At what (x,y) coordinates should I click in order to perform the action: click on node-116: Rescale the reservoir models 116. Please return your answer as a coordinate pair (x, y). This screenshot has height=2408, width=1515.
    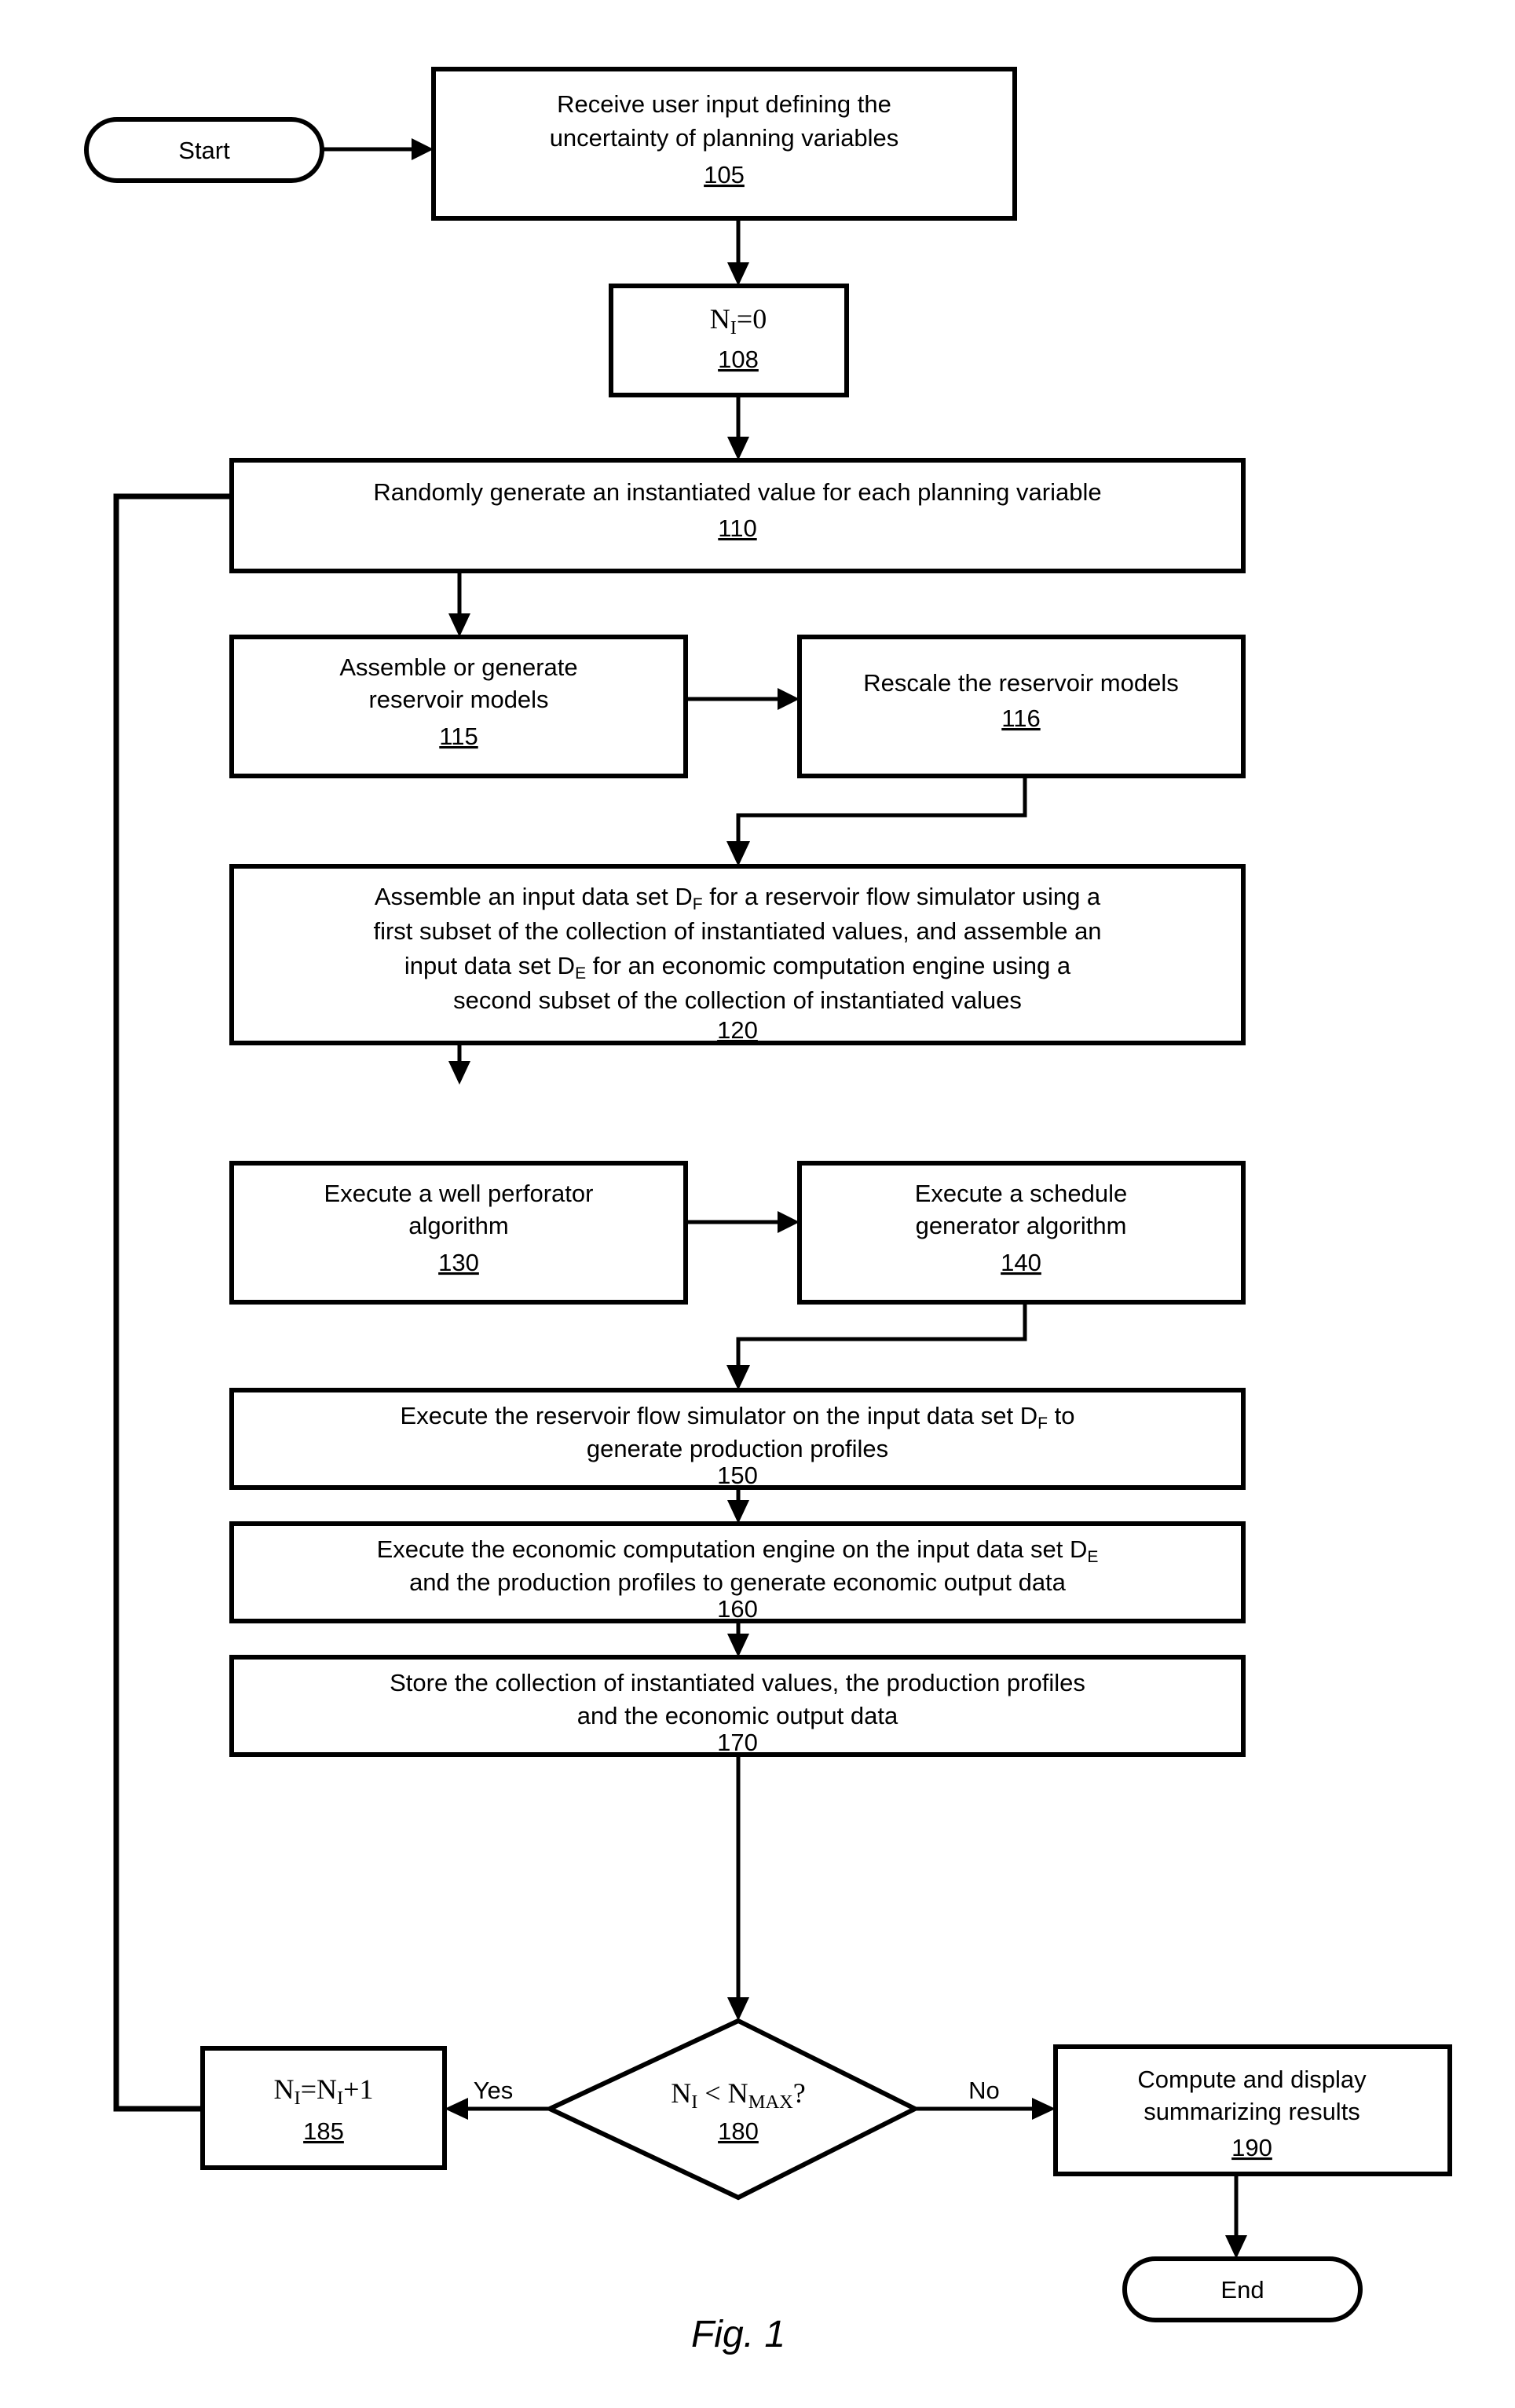
    Looking at the image, I should click on (1022, 706).